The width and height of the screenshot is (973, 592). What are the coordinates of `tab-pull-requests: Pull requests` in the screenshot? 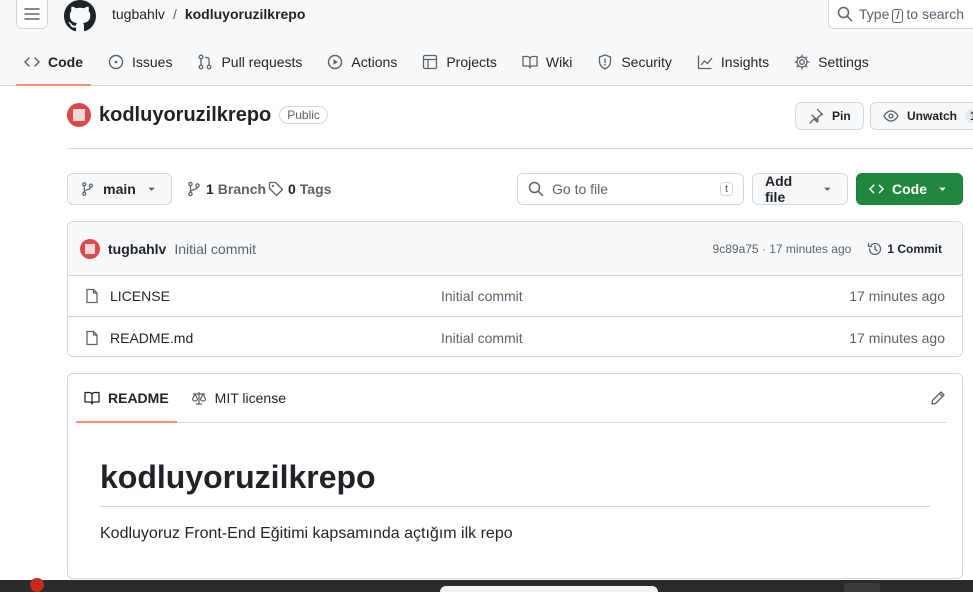 It's located at (249, 62).